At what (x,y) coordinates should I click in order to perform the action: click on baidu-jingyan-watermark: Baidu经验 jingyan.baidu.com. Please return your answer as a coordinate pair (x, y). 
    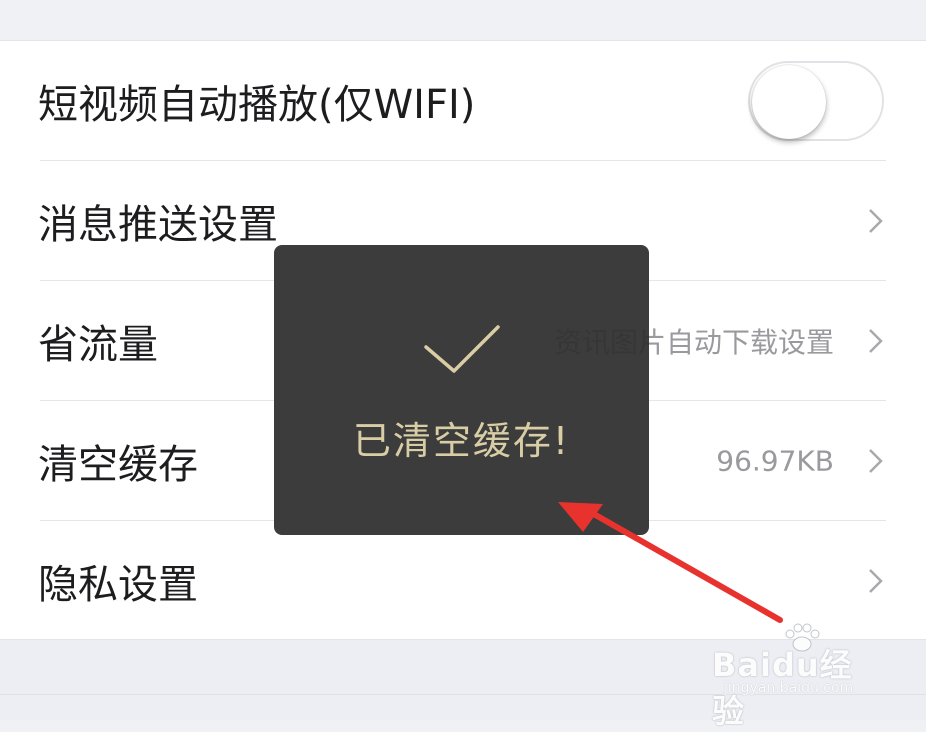
    Looking at the image, I should click on (797, 675).